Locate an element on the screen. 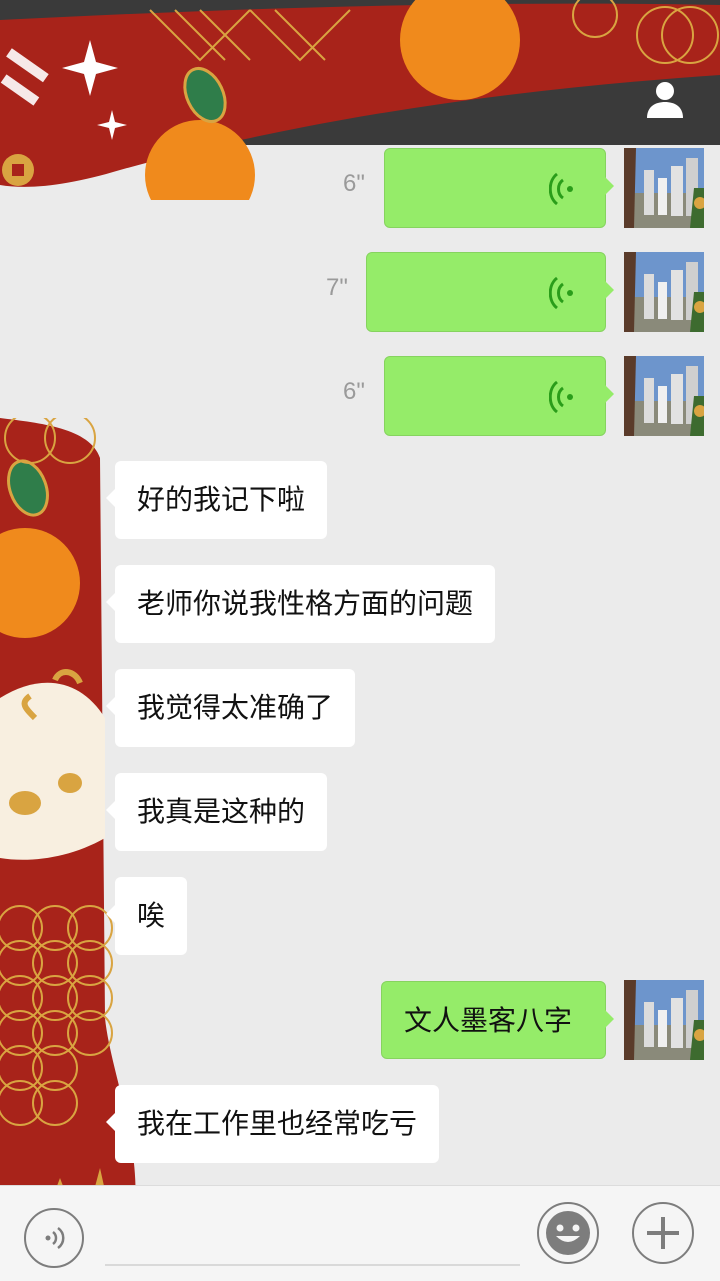 The width and height of the screenshot is (720, 1281). received-message: 我在工作里也经常吃亏 is located at coordinates (272, 1124).